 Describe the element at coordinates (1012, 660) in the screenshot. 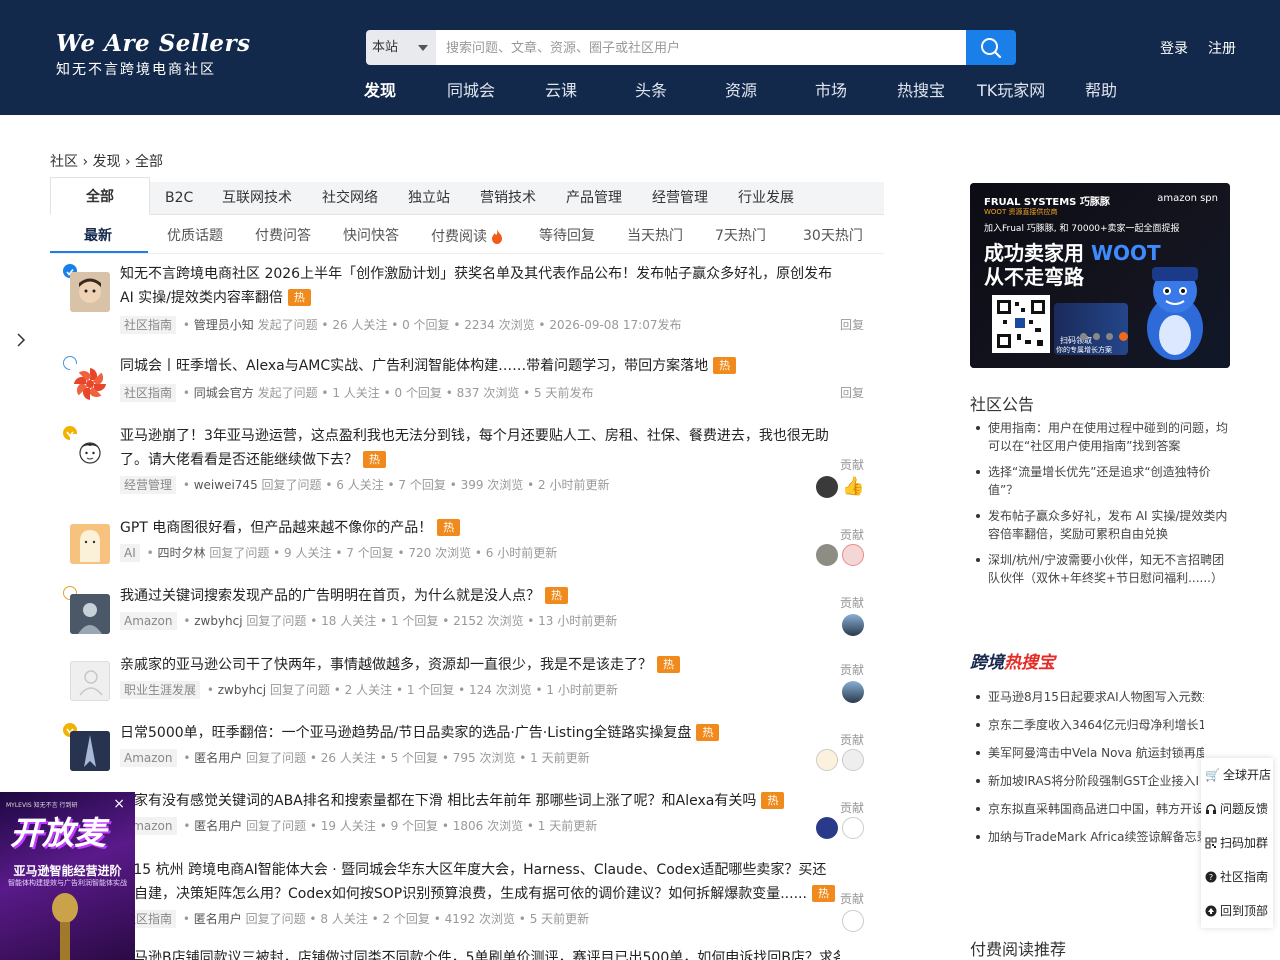

I see `hot-search-logo: 跨境热搜宝` at that location.